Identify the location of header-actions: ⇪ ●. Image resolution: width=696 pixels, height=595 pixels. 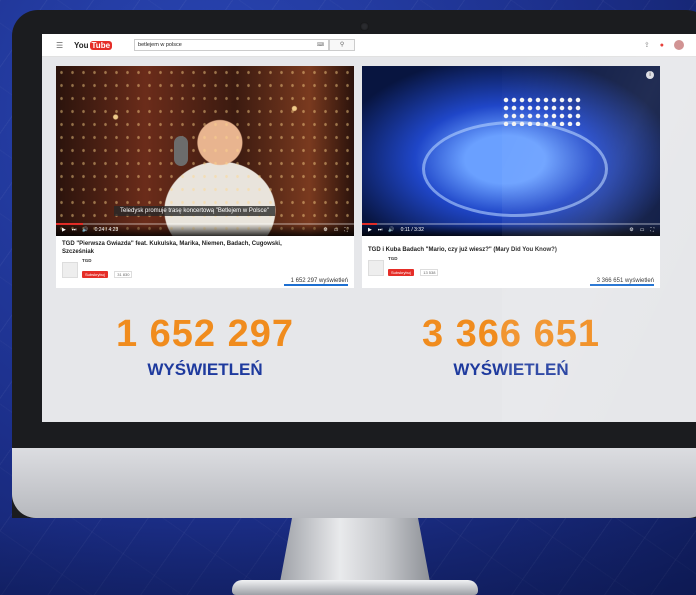
(664, 45).